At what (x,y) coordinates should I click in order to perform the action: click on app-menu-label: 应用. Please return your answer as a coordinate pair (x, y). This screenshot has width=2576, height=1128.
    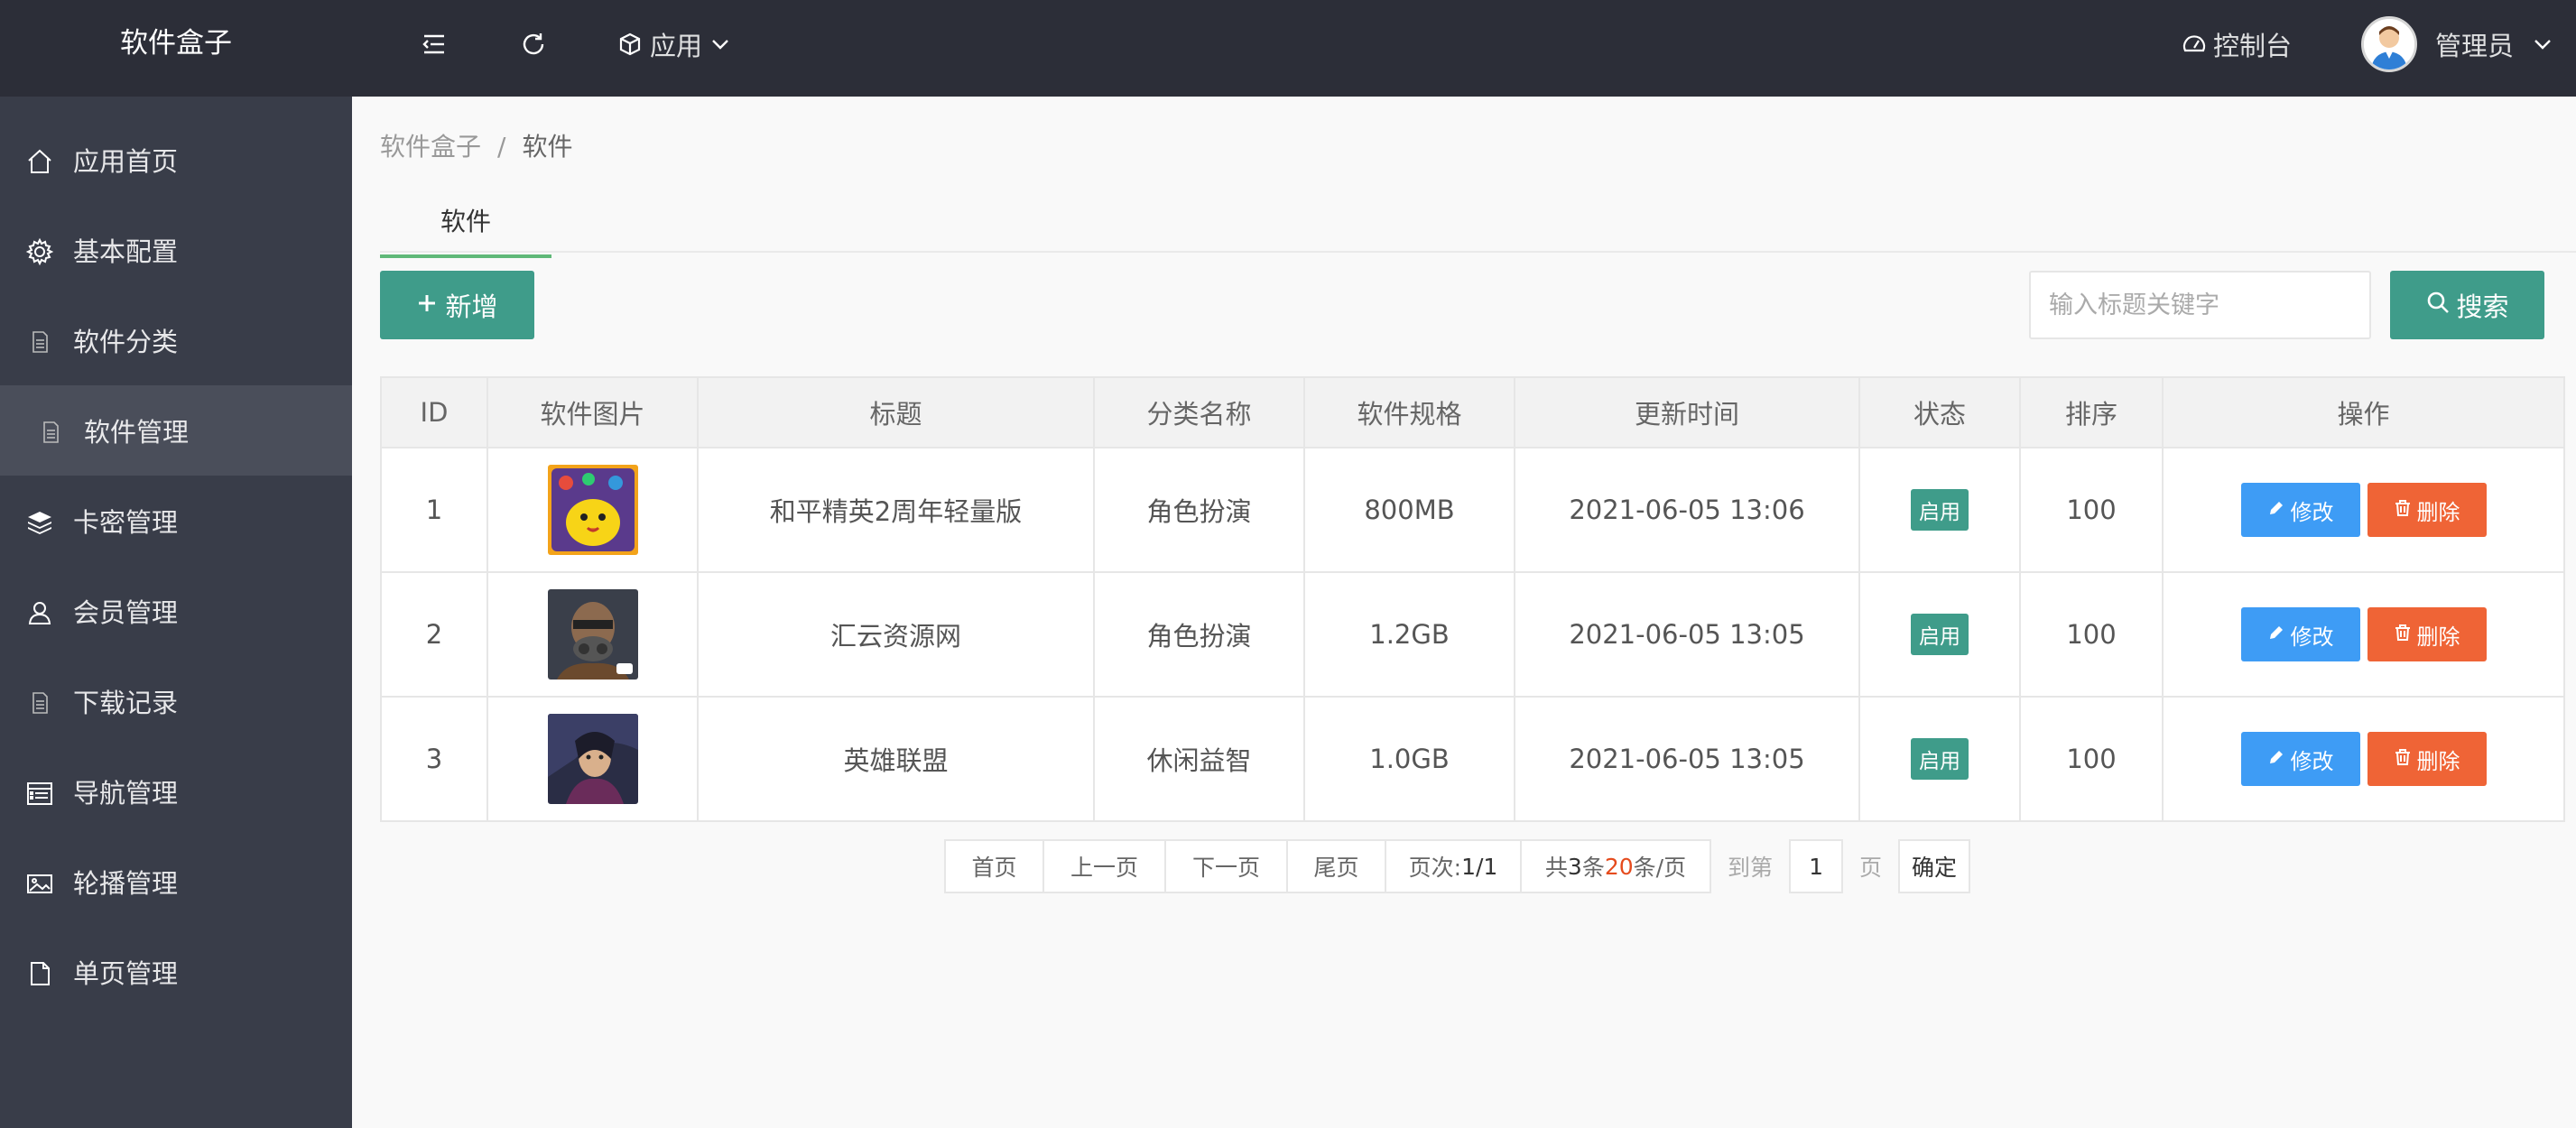
    Looking at the image, I should click on (676, 45).